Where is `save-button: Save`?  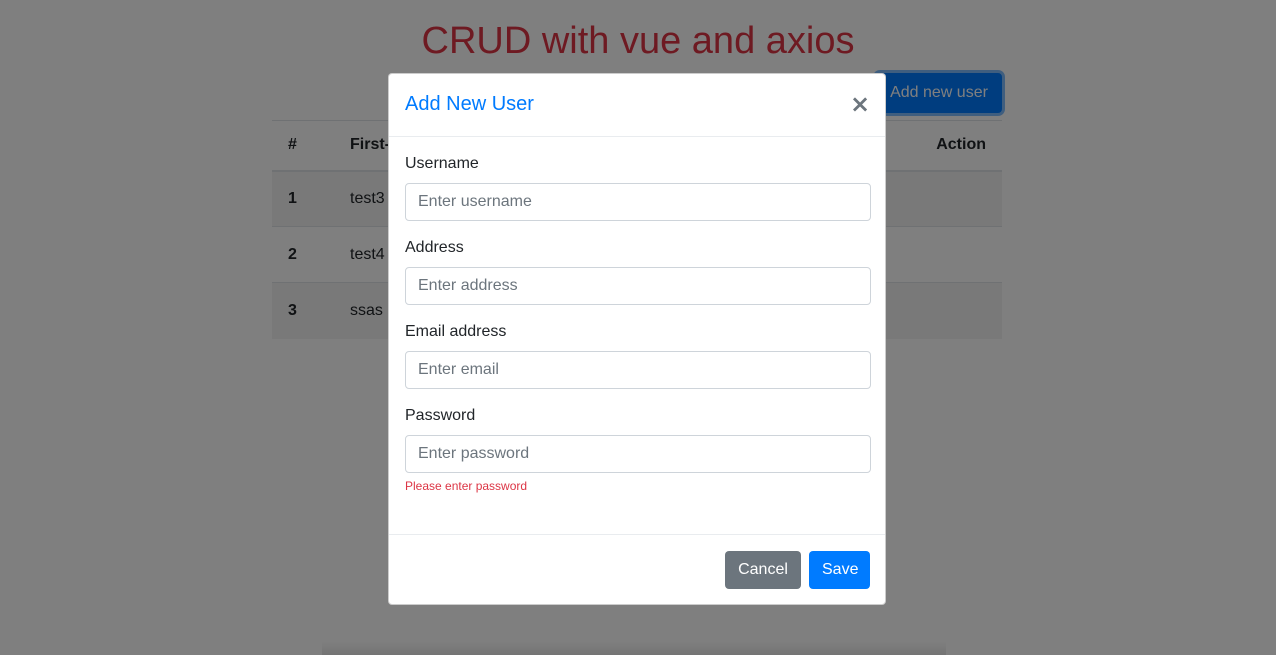 save-button: Save is located at coordinates (839, 570).